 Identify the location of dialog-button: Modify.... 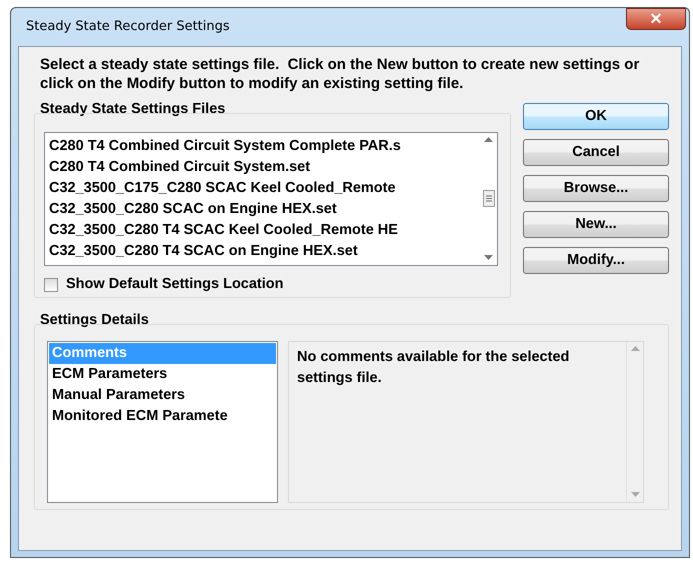
(596, 260).